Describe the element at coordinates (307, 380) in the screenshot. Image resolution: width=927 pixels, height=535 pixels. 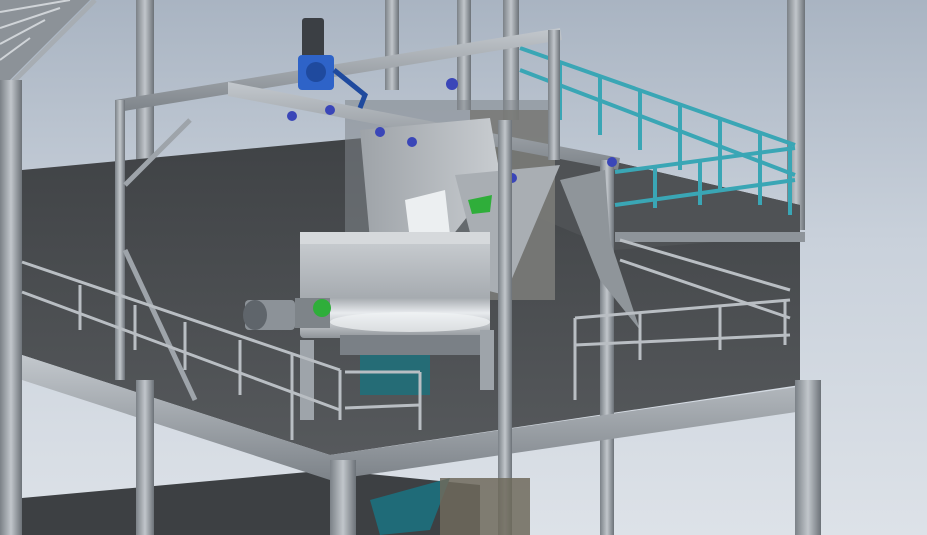
I see `mixer-leg-l` at that location.